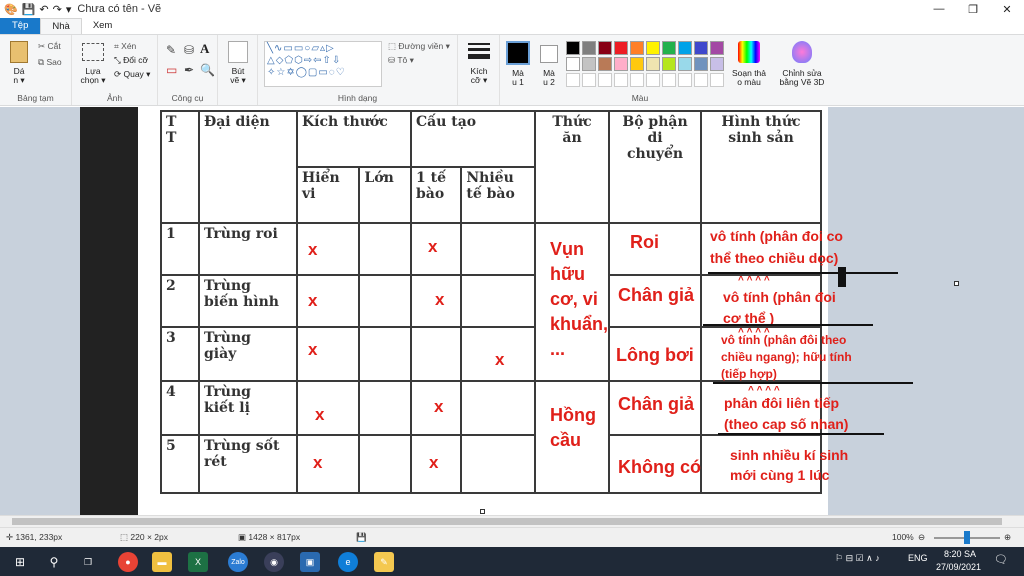 This screenshot has height=576, width=1024. I want to click on clock-date: 27/09/2021, so click(958, 567).